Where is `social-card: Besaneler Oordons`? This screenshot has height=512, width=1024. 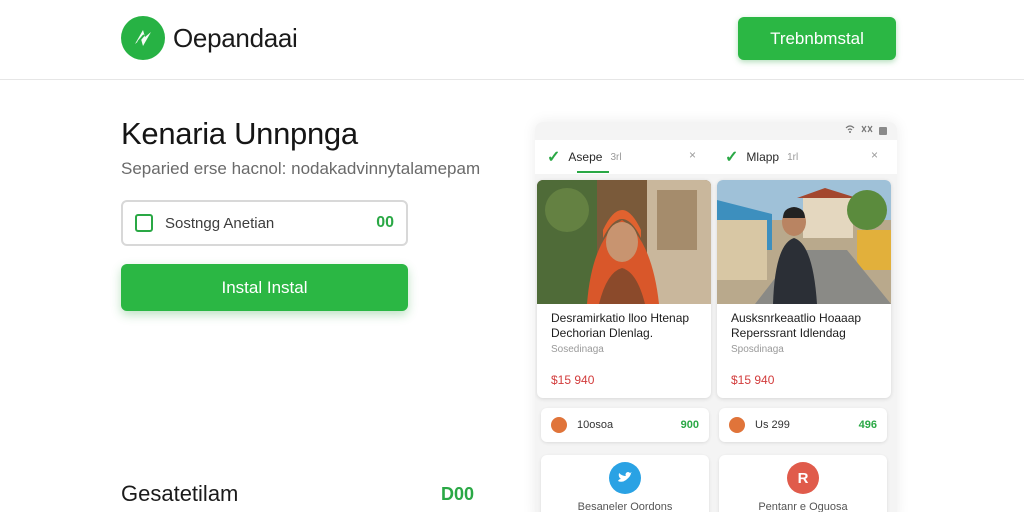 social-card: Besaneler Oordons is located at coordinates (625, 483).